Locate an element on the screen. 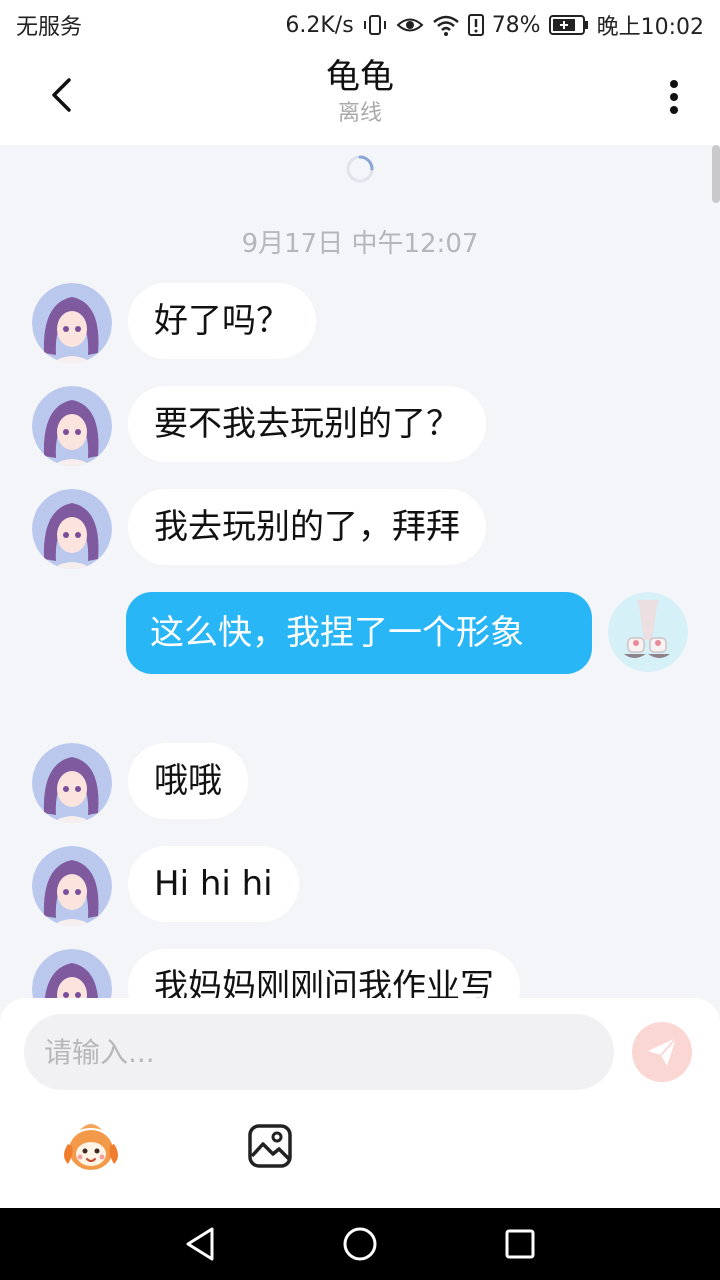 This screenshot has width=720, height=1280. nav-back-icon is located at coordinates (200, 1244).